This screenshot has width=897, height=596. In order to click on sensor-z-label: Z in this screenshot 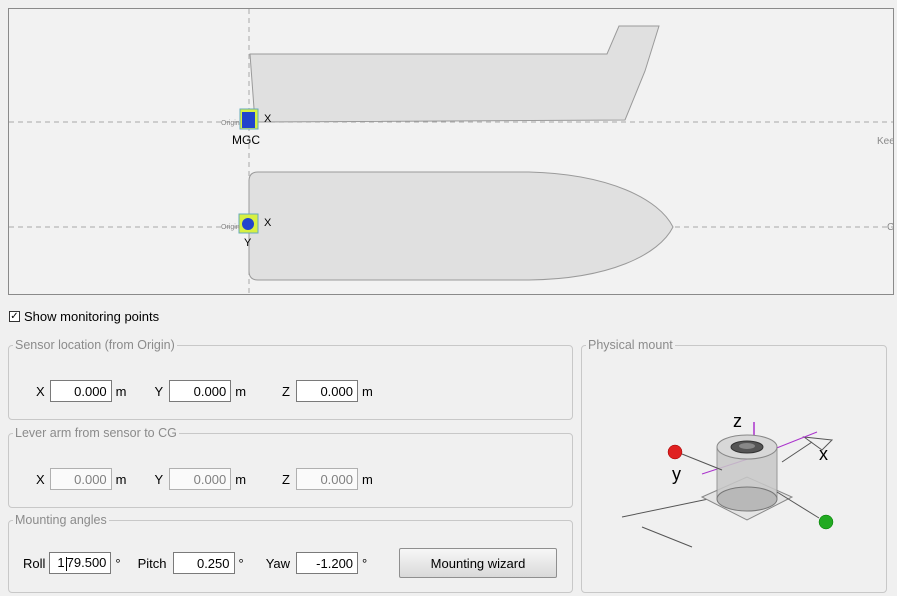, I will do `click(286, 391)`.